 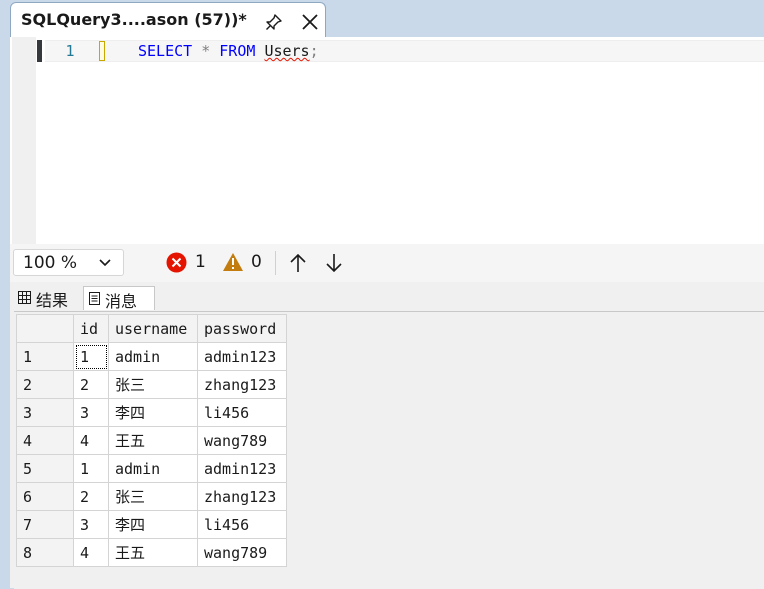 I want to click on tab-title: SQLQuery3....ason (57))*, so click(x=134, y=19).